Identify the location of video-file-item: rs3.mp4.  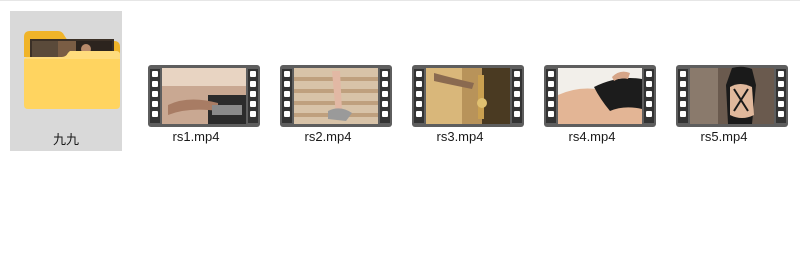
(464, 81).